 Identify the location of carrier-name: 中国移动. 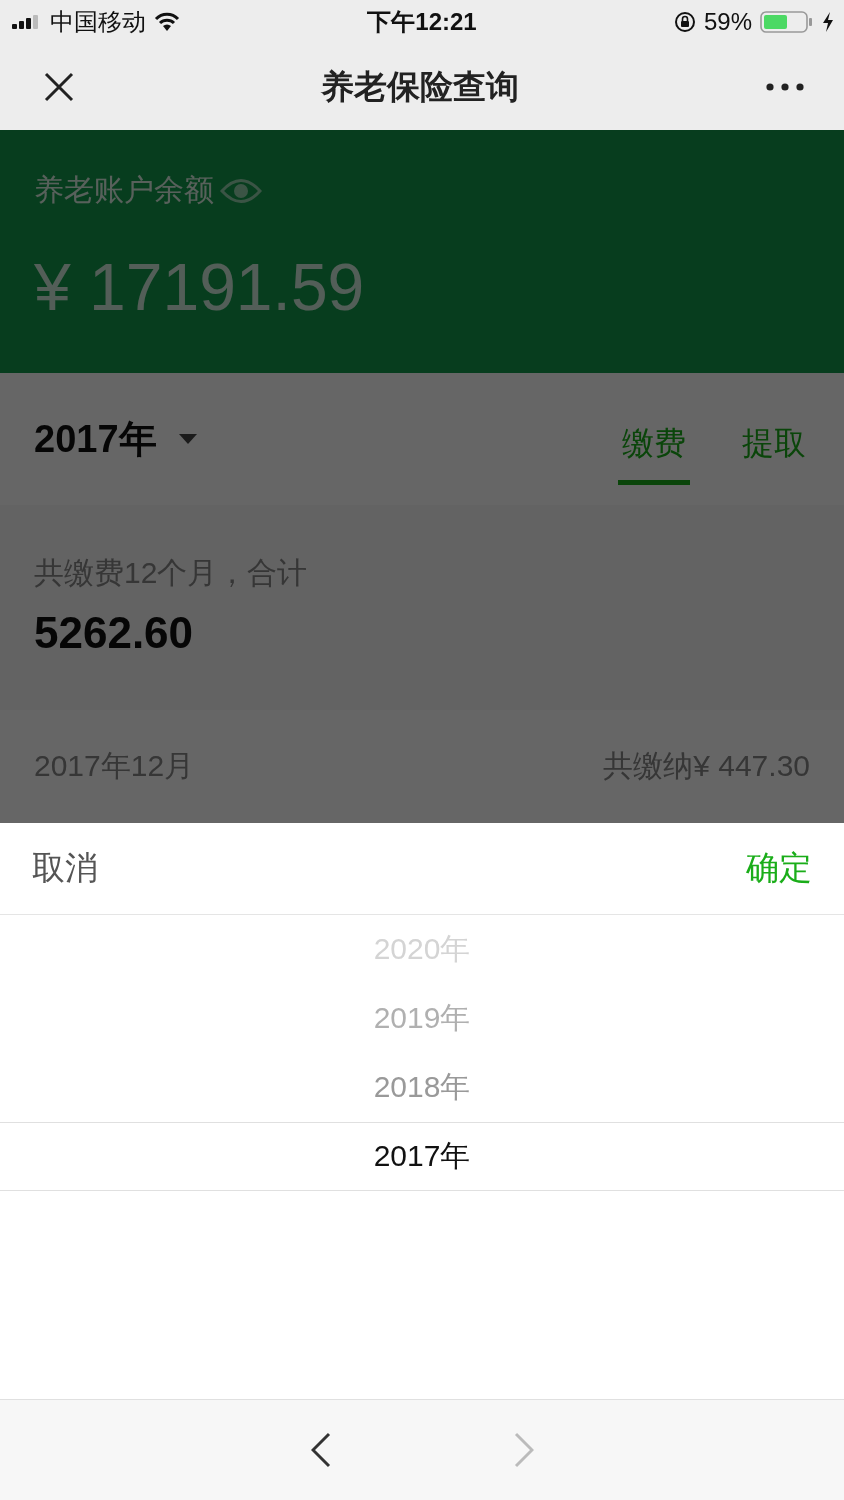
(98, 22).